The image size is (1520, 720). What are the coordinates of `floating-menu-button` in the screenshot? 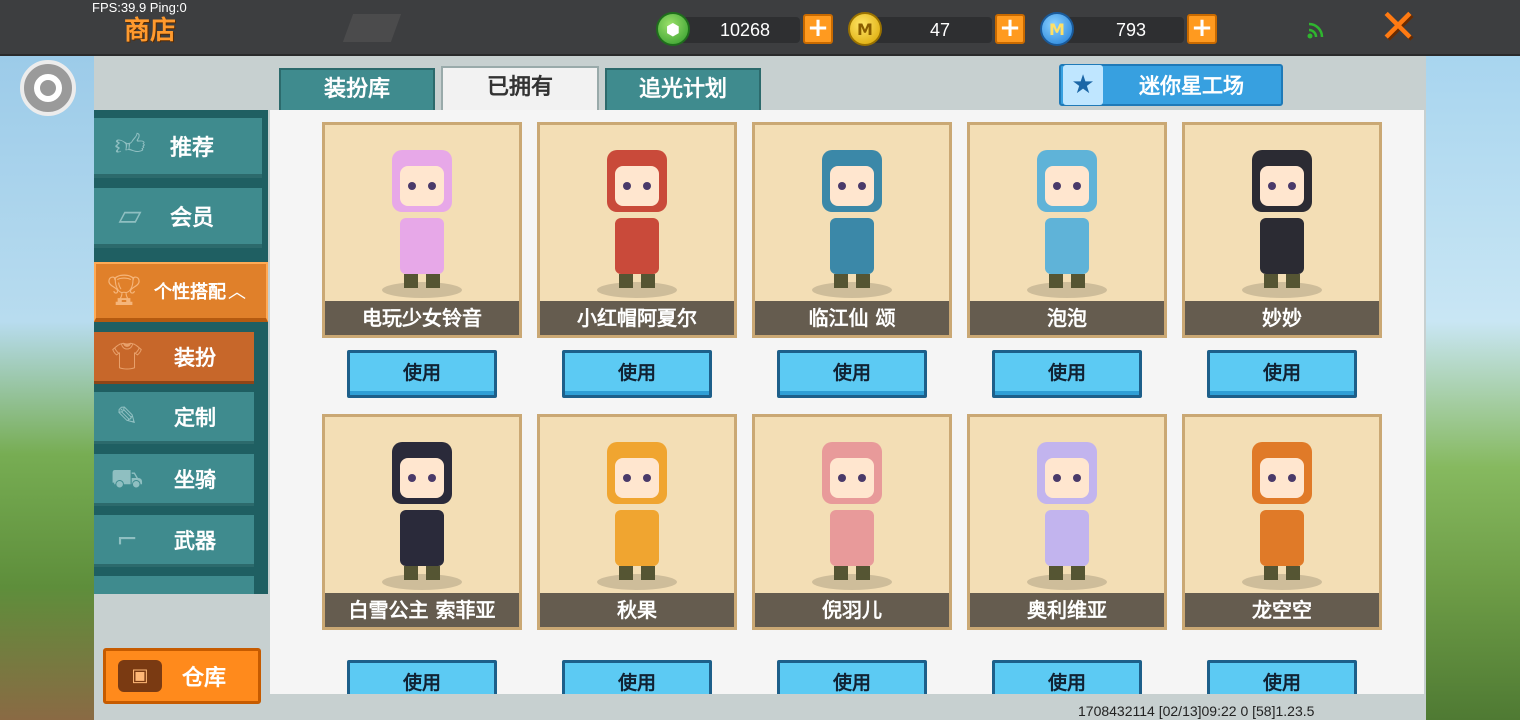 It's located at (48, 88).